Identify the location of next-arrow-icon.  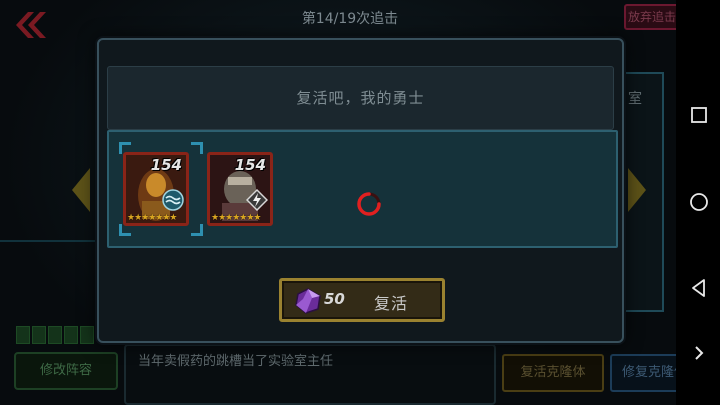
(637, 190).